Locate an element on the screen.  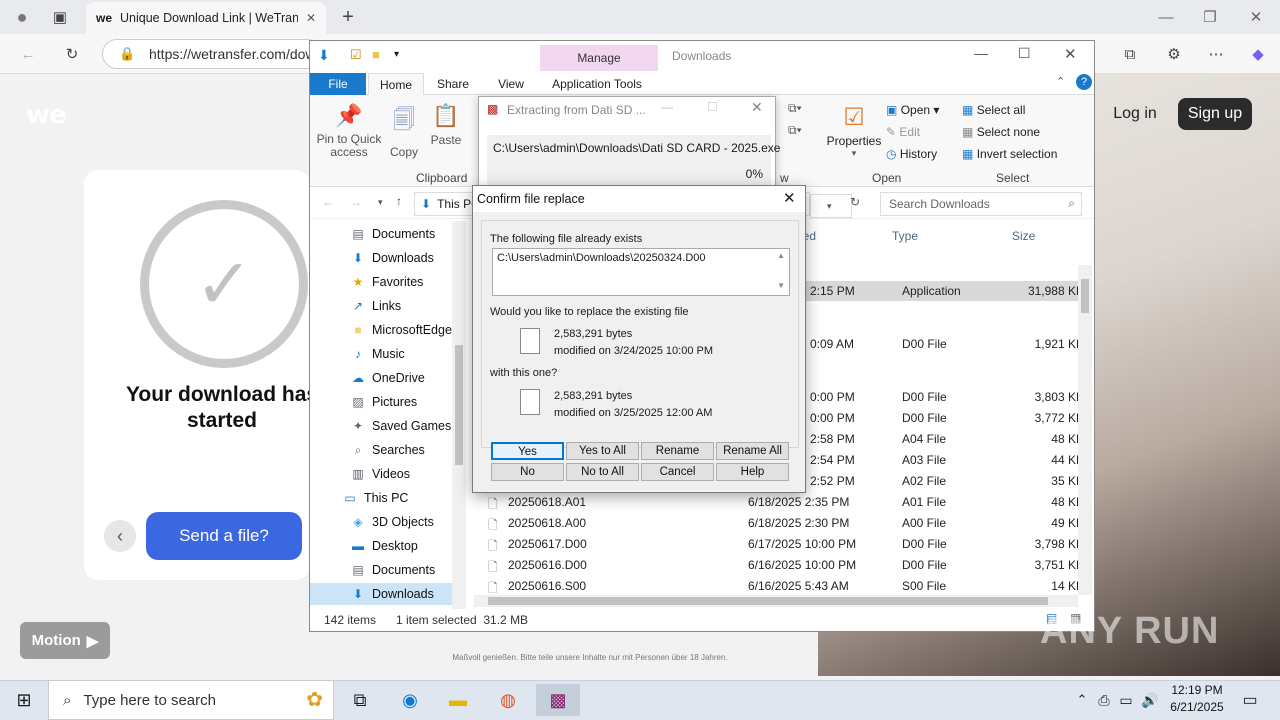
taskbar-clock: 12:19 PM 6/21/2025 is located at coordinates (1197, 699).